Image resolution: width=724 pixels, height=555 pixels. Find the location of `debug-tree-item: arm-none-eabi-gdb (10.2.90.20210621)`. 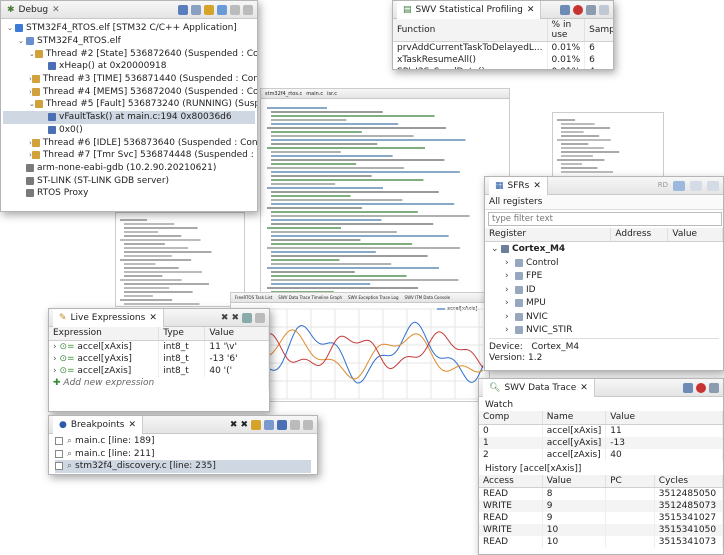

debug-tree-item: arm-none-eabi-gdb (10.2.90.20210621) is located at coordinates (129, 168).